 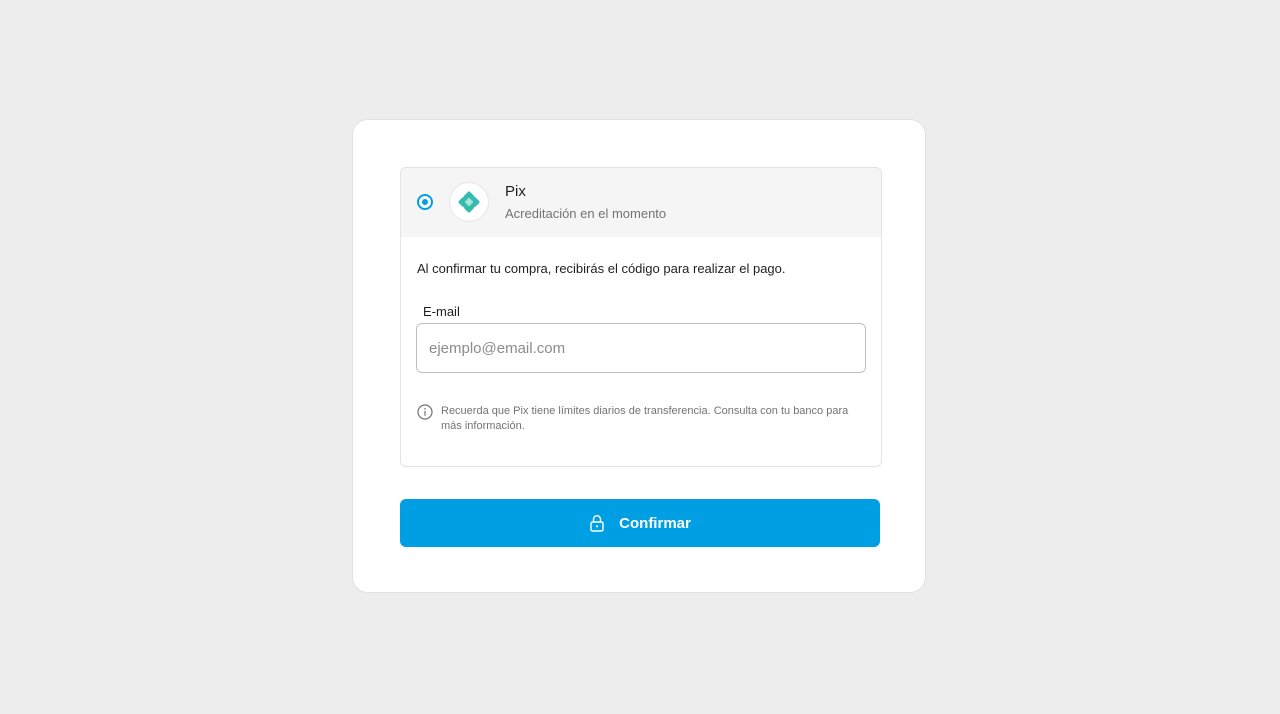 I want to click on confirm-button-label: Confirmar, so click(x=655, y=523).